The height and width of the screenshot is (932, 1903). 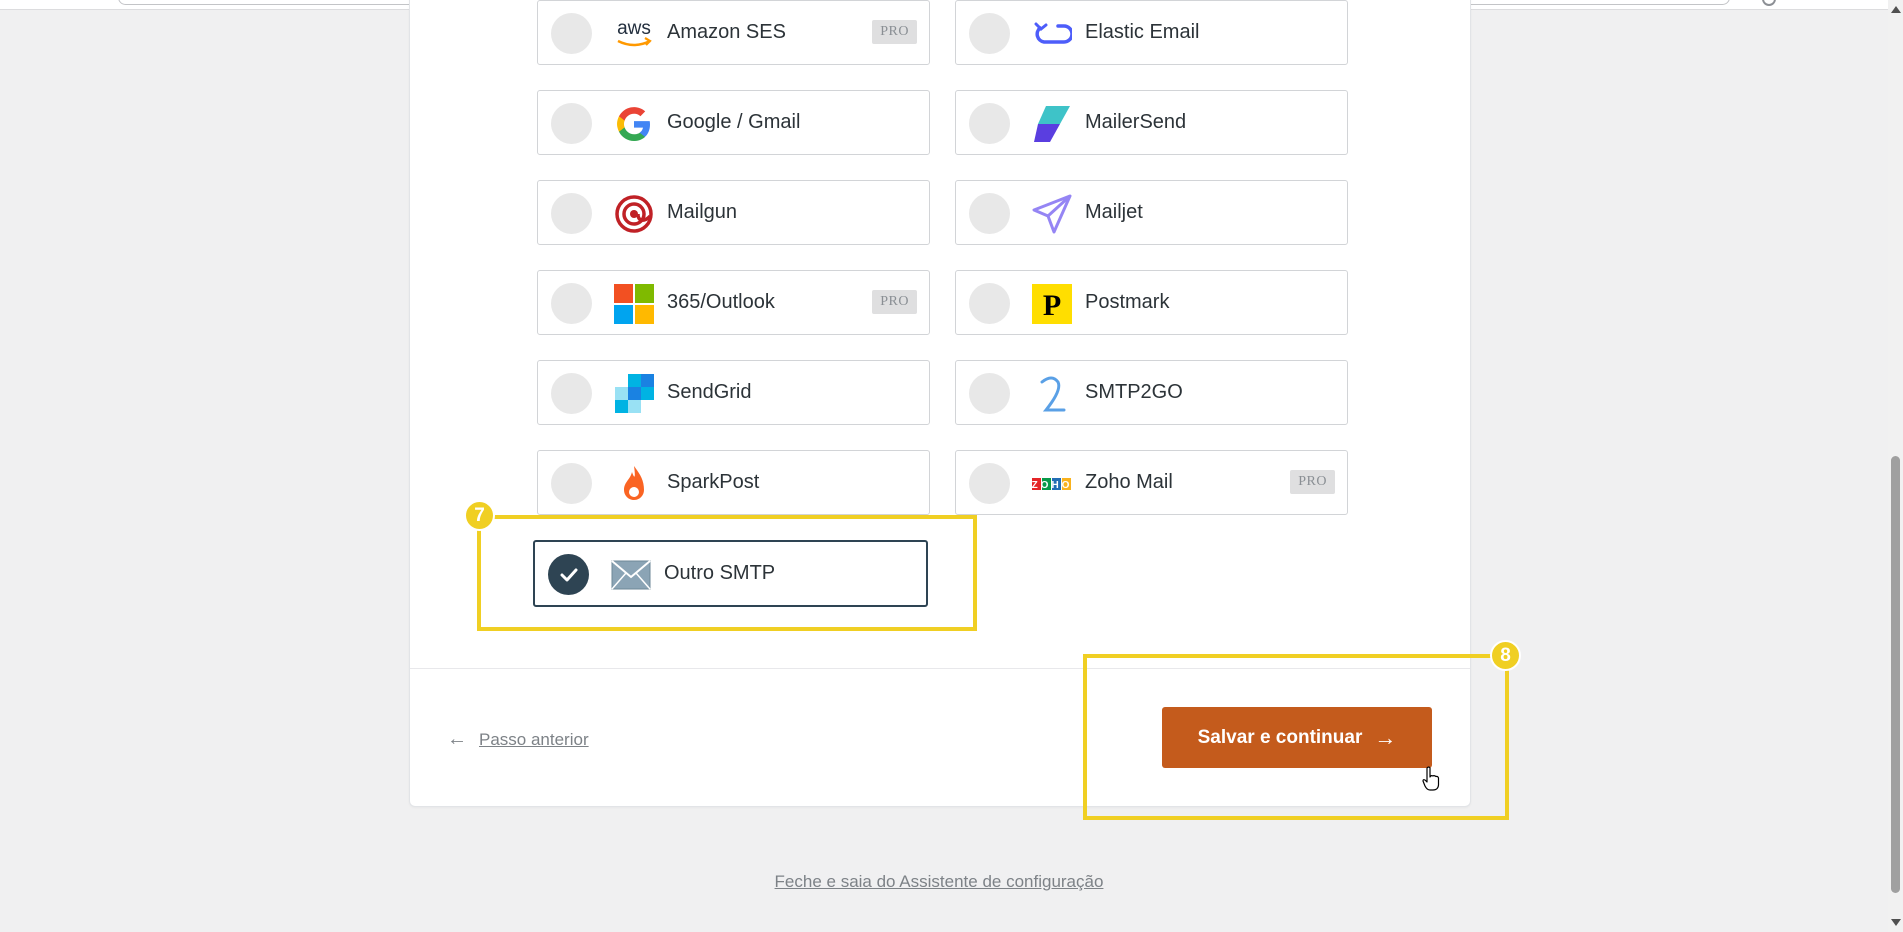 What do you see at coordinates (702, 212) in the screenshot?
I see `mailer-label: Mailgun` at bounding box center [702, 212].